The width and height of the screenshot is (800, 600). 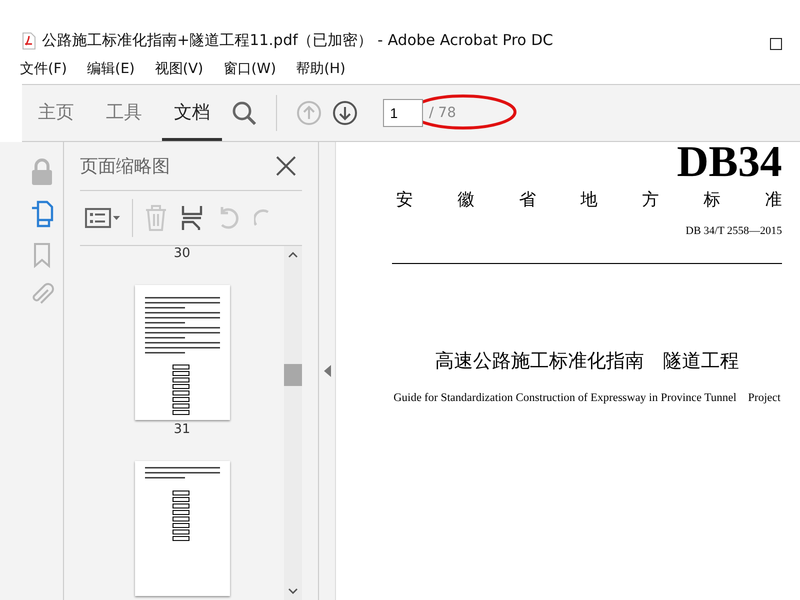 I want to click on document-code: DB34, so click(x=729, y=164).